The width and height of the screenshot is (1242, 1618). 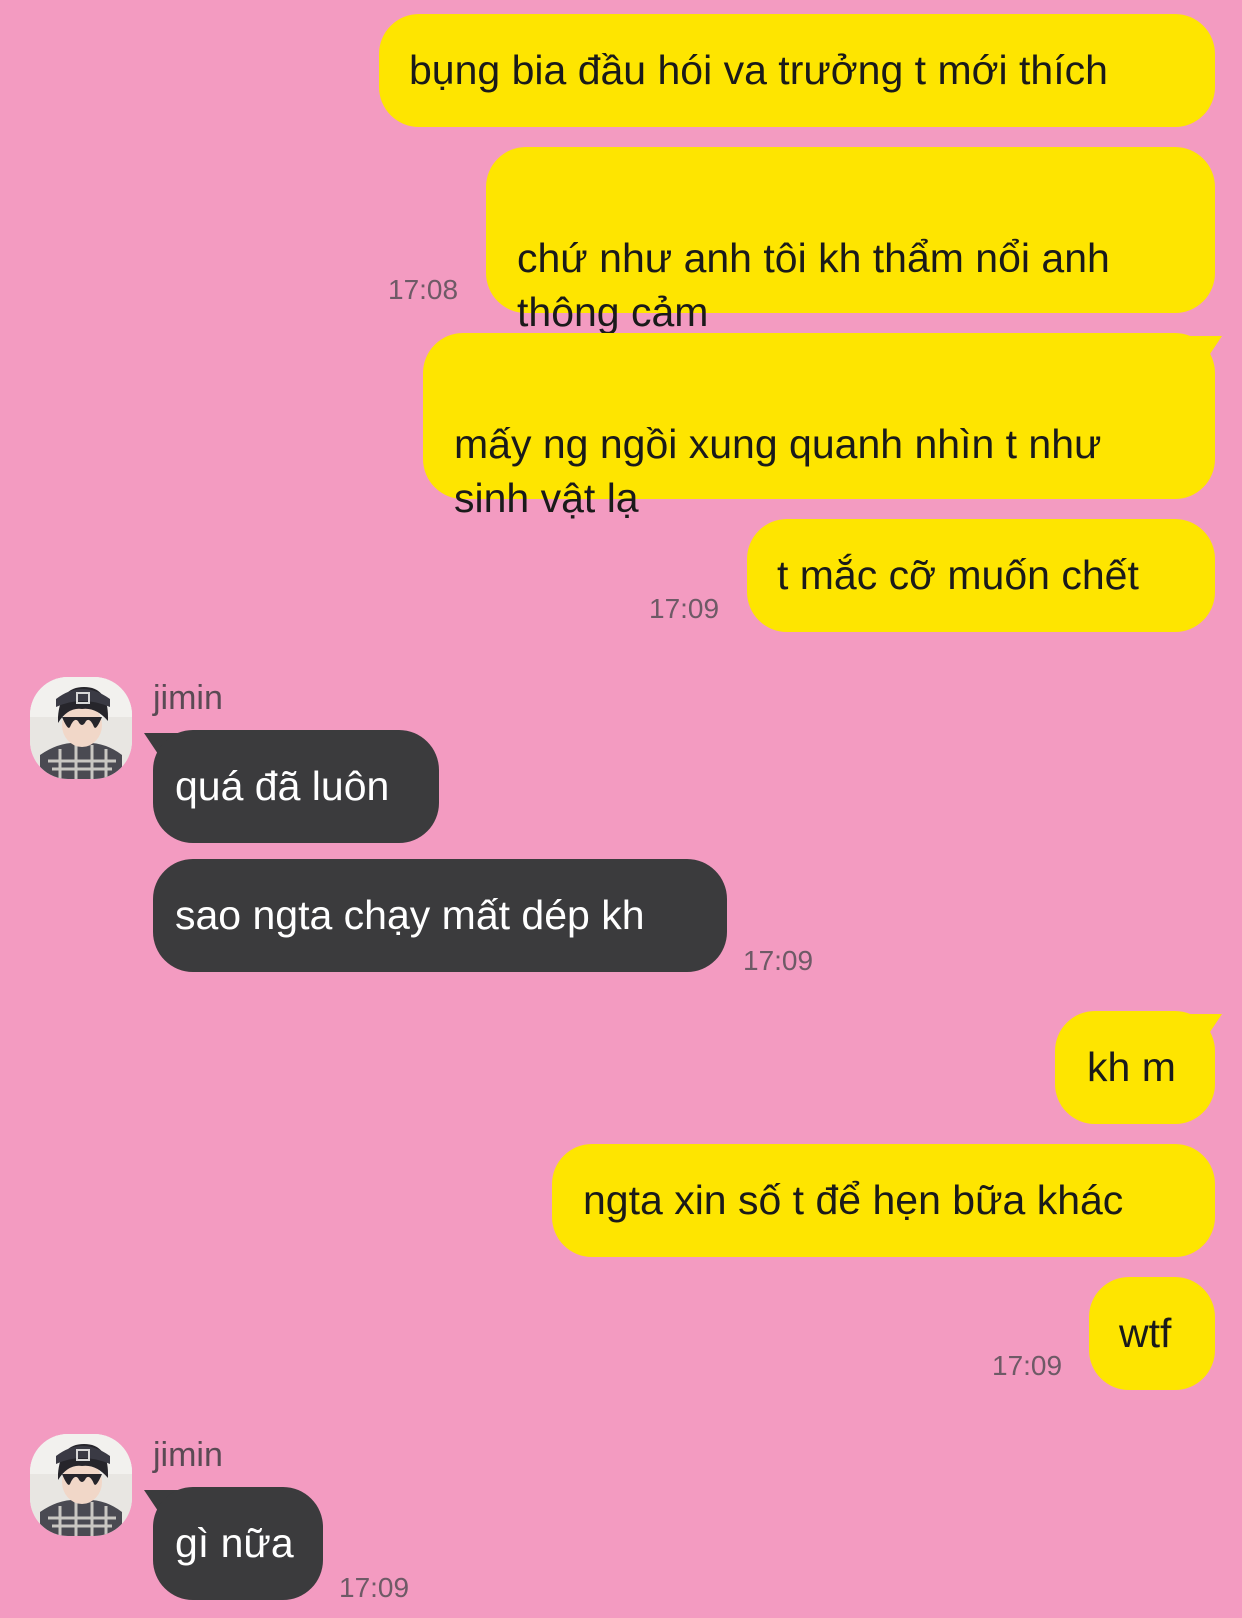 I want to click on message-bubble-outgoing: kh m, so click(x=1135, y=1067).